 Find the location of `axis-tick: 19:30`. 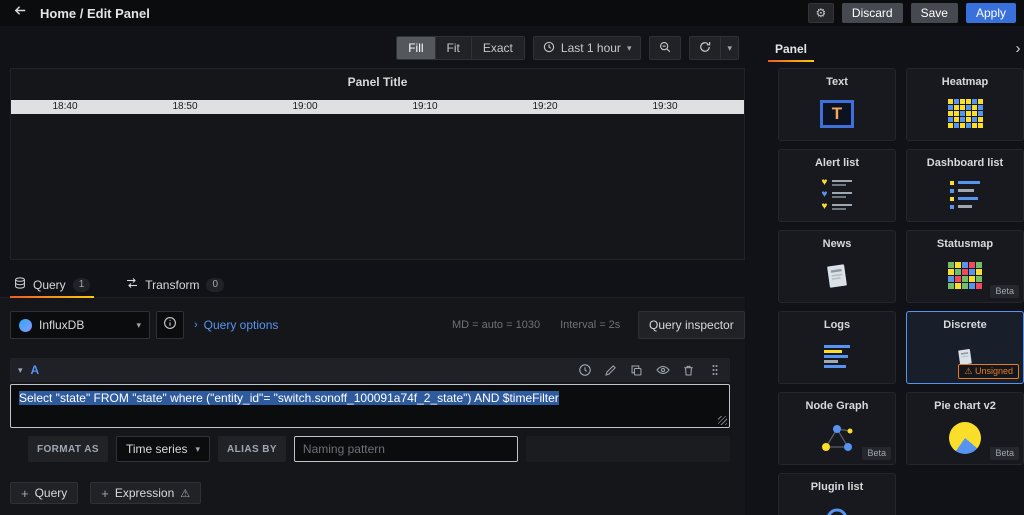

axis-tick: 19:30 is located at coordinates (665, 106).